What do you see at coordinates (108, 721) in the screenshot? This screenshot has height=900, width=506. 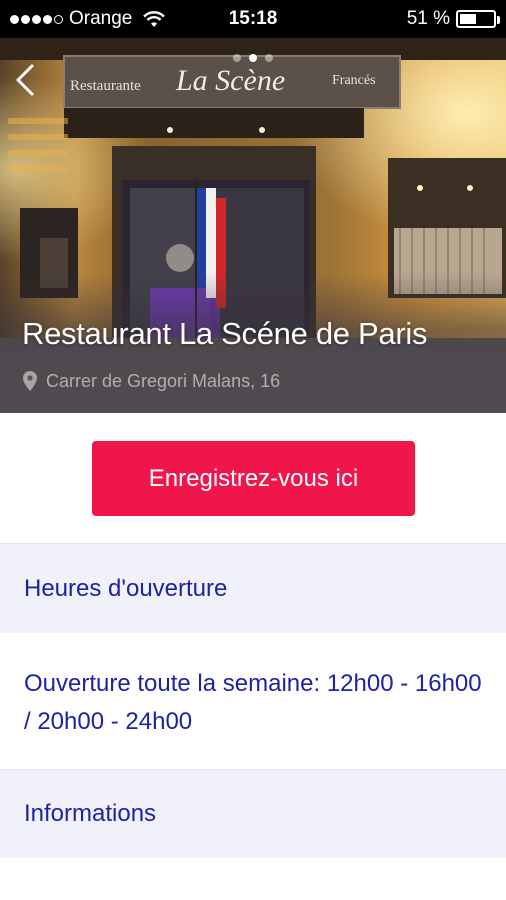 I see `opening-hours-line-2: / 20h00 - 24h00` at bounding box center [108, 721].